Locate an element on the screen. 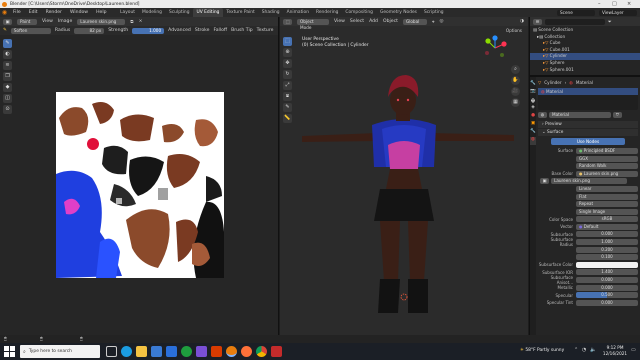 The height and width of the screenshot is (360, 640). view-layer-selector: ViewLayer is located at coordinates (618, 12).